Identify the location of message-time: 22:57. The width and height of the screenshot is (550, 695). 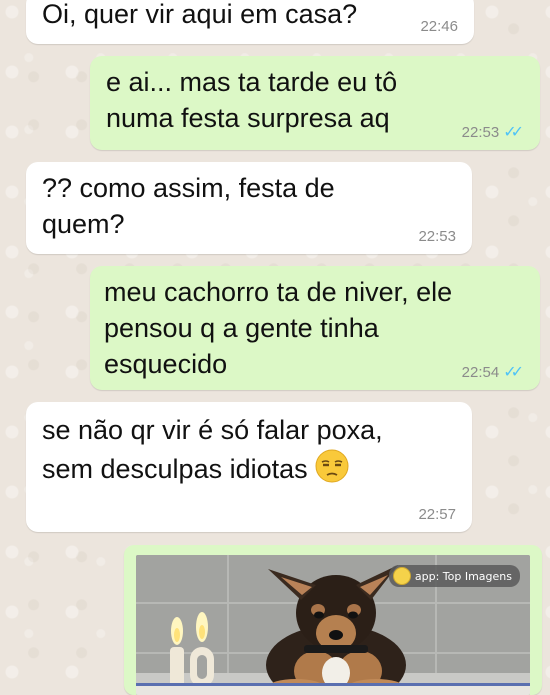
(437, 514).